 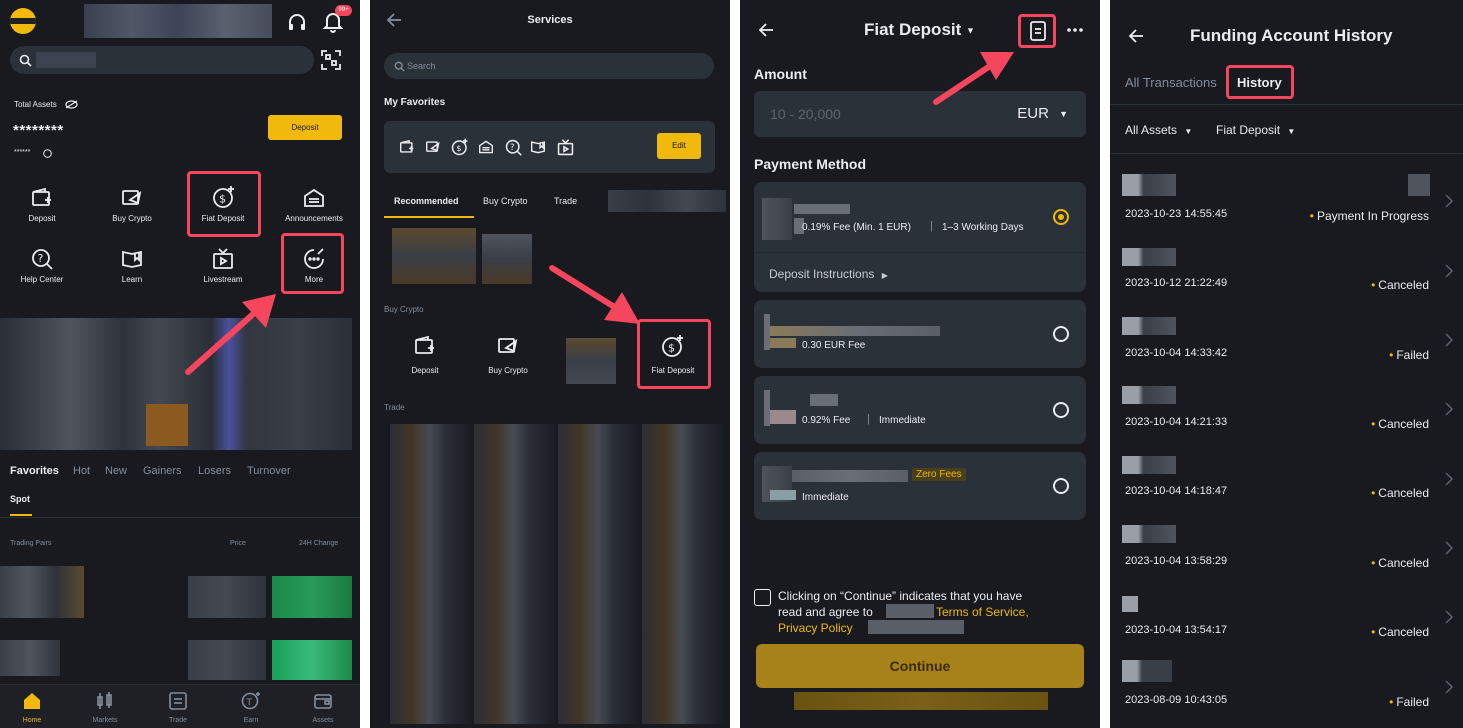 I want to click on tab-recommended: Recommended, so click(x=426, y=201).